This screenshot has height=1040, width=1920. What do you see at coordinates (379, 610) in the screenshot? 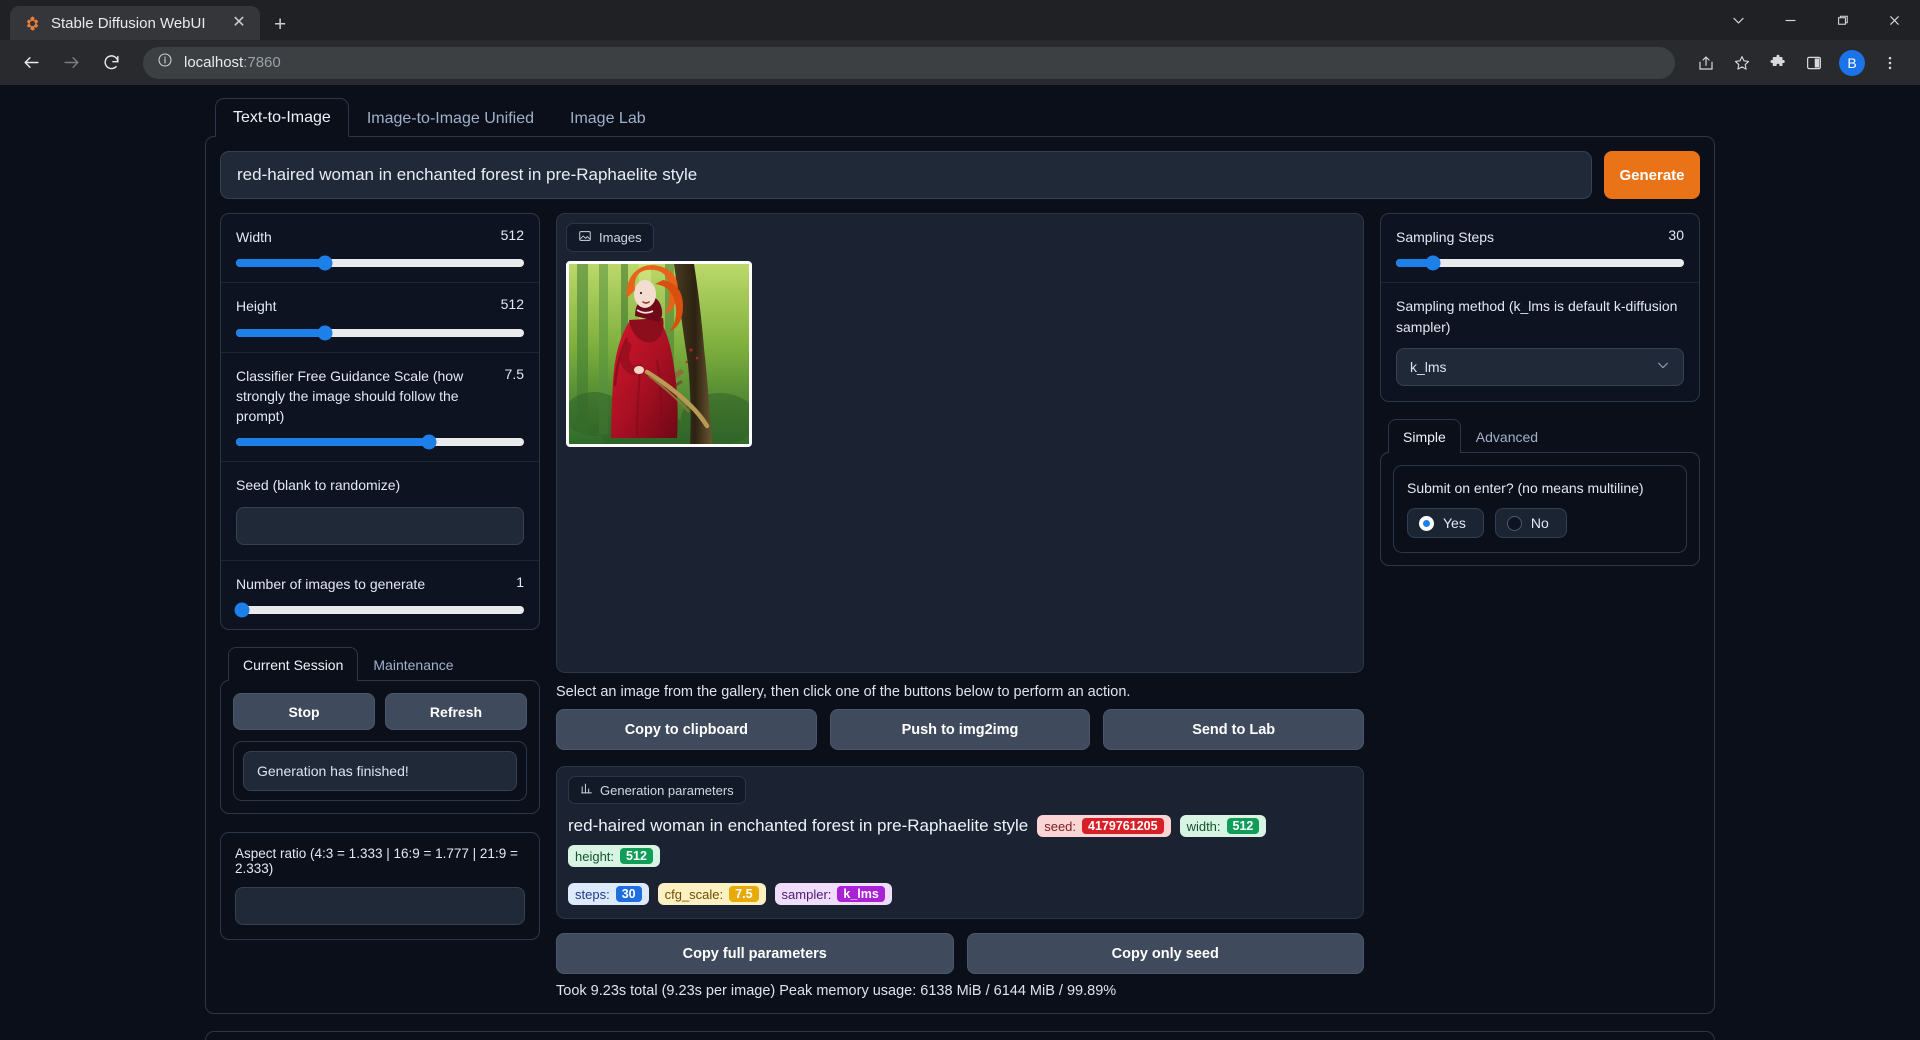
I see `num-images-slider` at bounding box center [379, 610].